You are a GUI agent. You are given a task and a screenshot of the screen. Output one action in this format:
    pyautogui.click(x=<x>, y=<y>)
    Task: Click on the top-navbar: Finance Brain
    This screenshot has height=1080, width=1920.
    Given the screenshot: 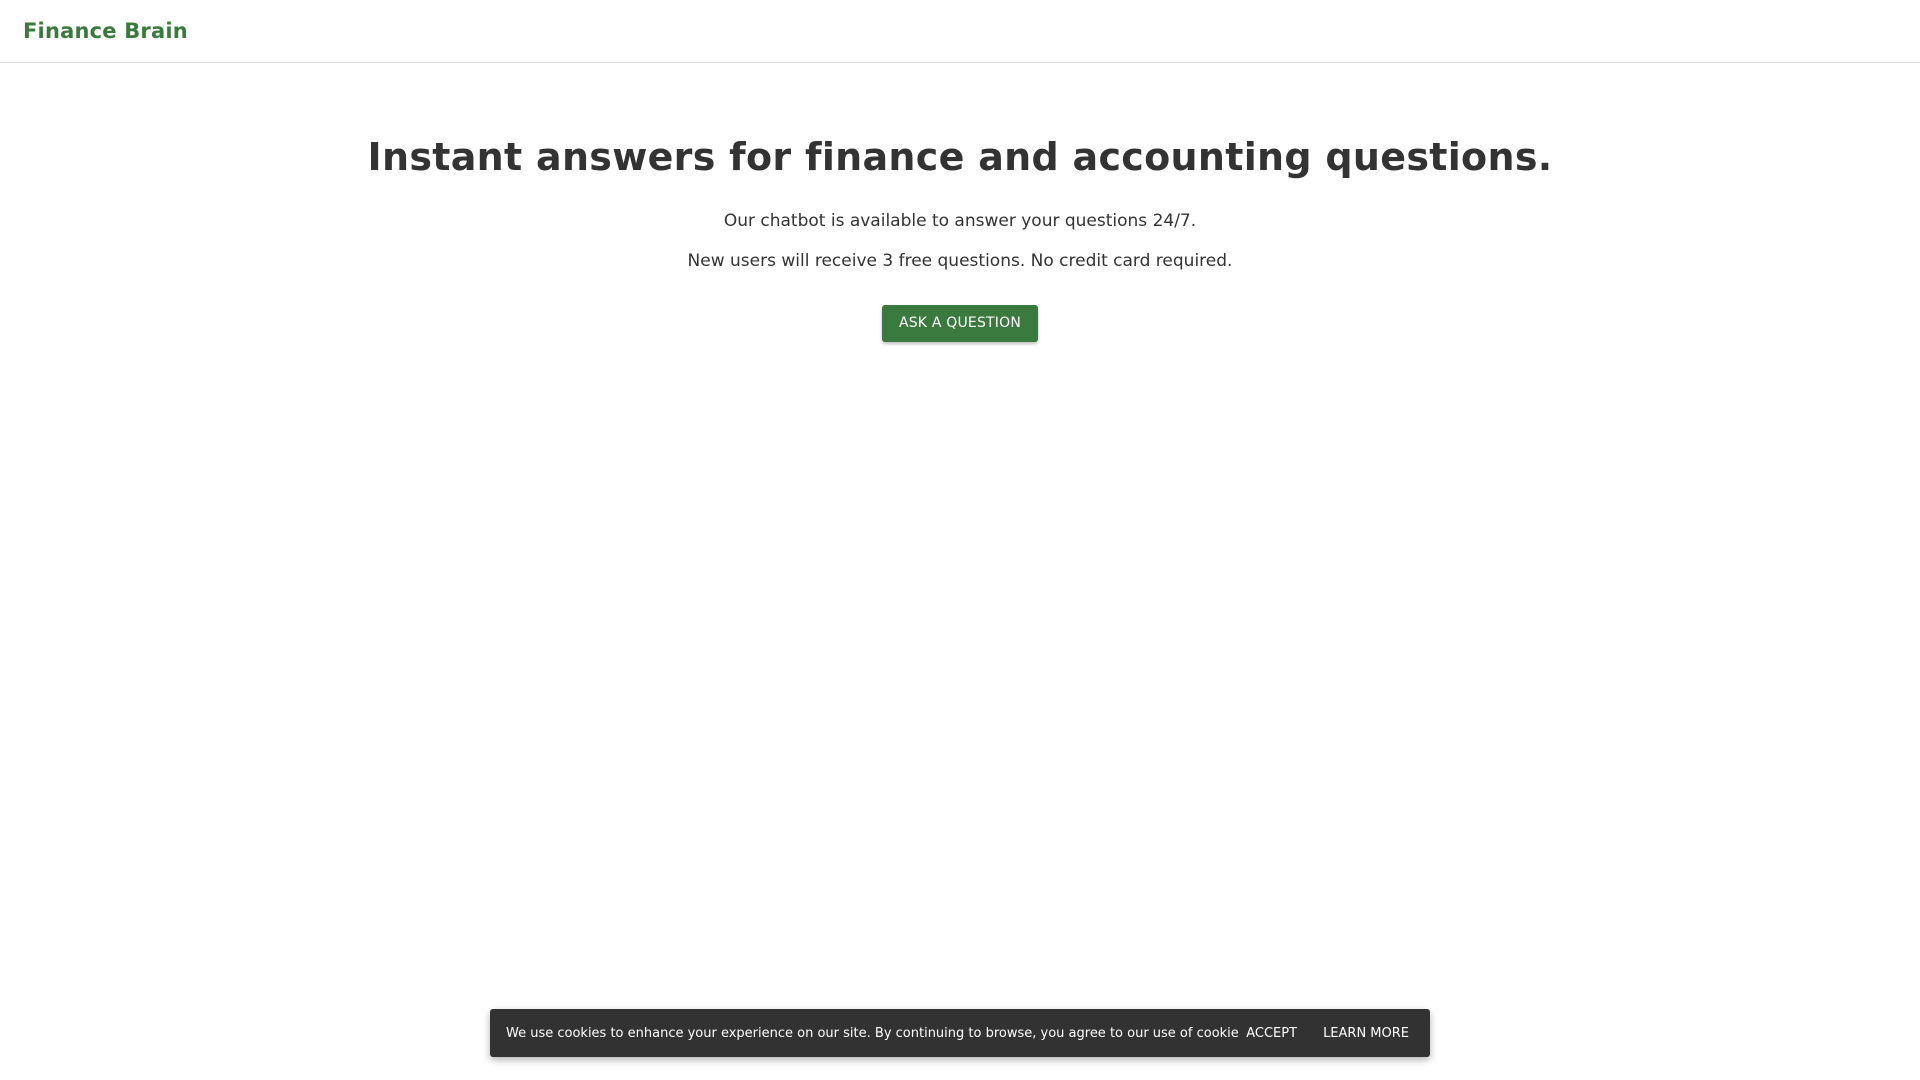 What is the action you would take?
    pyautogui.click(x=960, y=31)
    